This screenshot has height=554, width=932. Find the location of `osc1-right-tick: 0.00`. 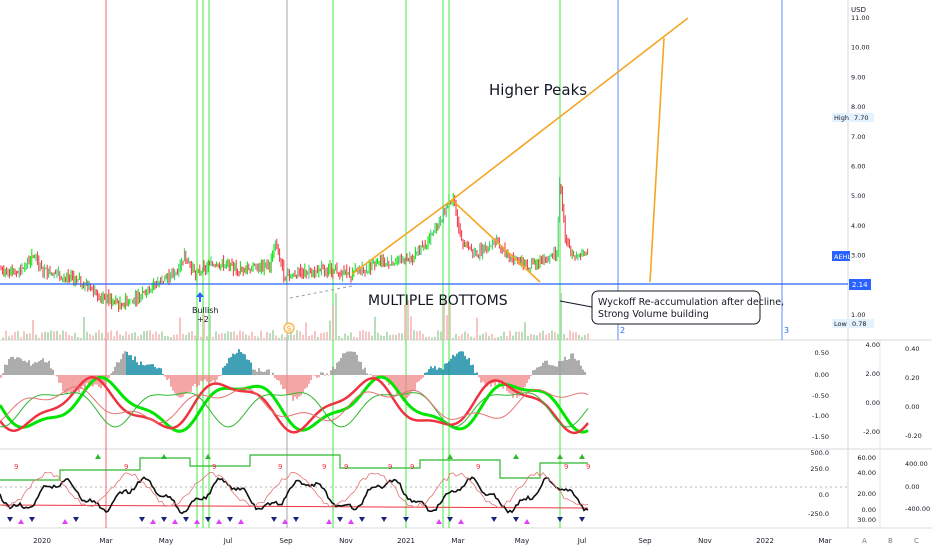

osc1-right-tick: 0.00 is located at coordinates (912, 407).